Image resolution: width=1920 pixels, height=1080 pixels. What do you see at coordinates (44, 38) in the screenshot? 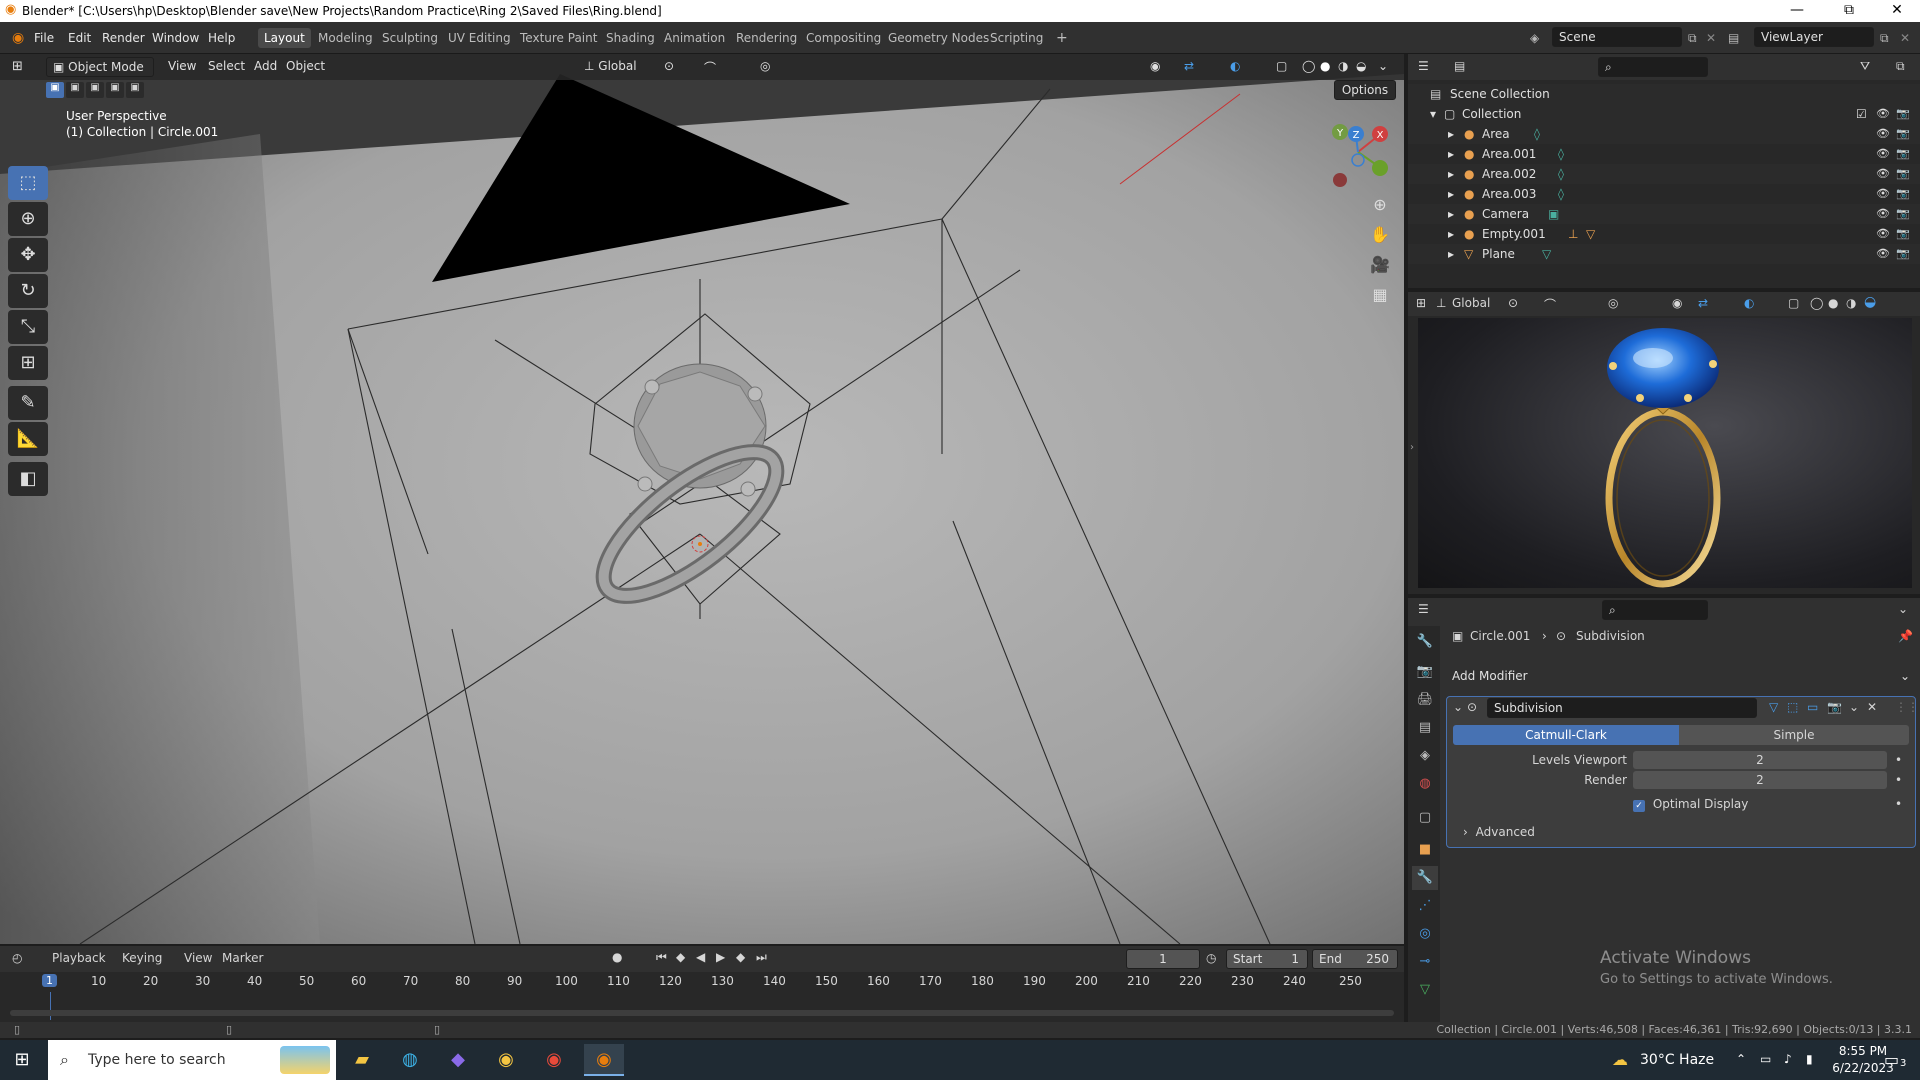
I see `menu-file: File` at bounding box center [44, 38].